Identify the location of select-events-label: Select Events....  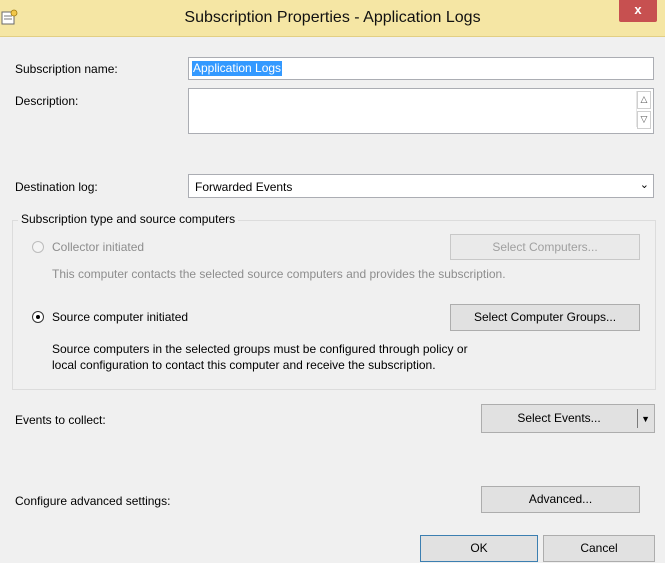
(559, 418).